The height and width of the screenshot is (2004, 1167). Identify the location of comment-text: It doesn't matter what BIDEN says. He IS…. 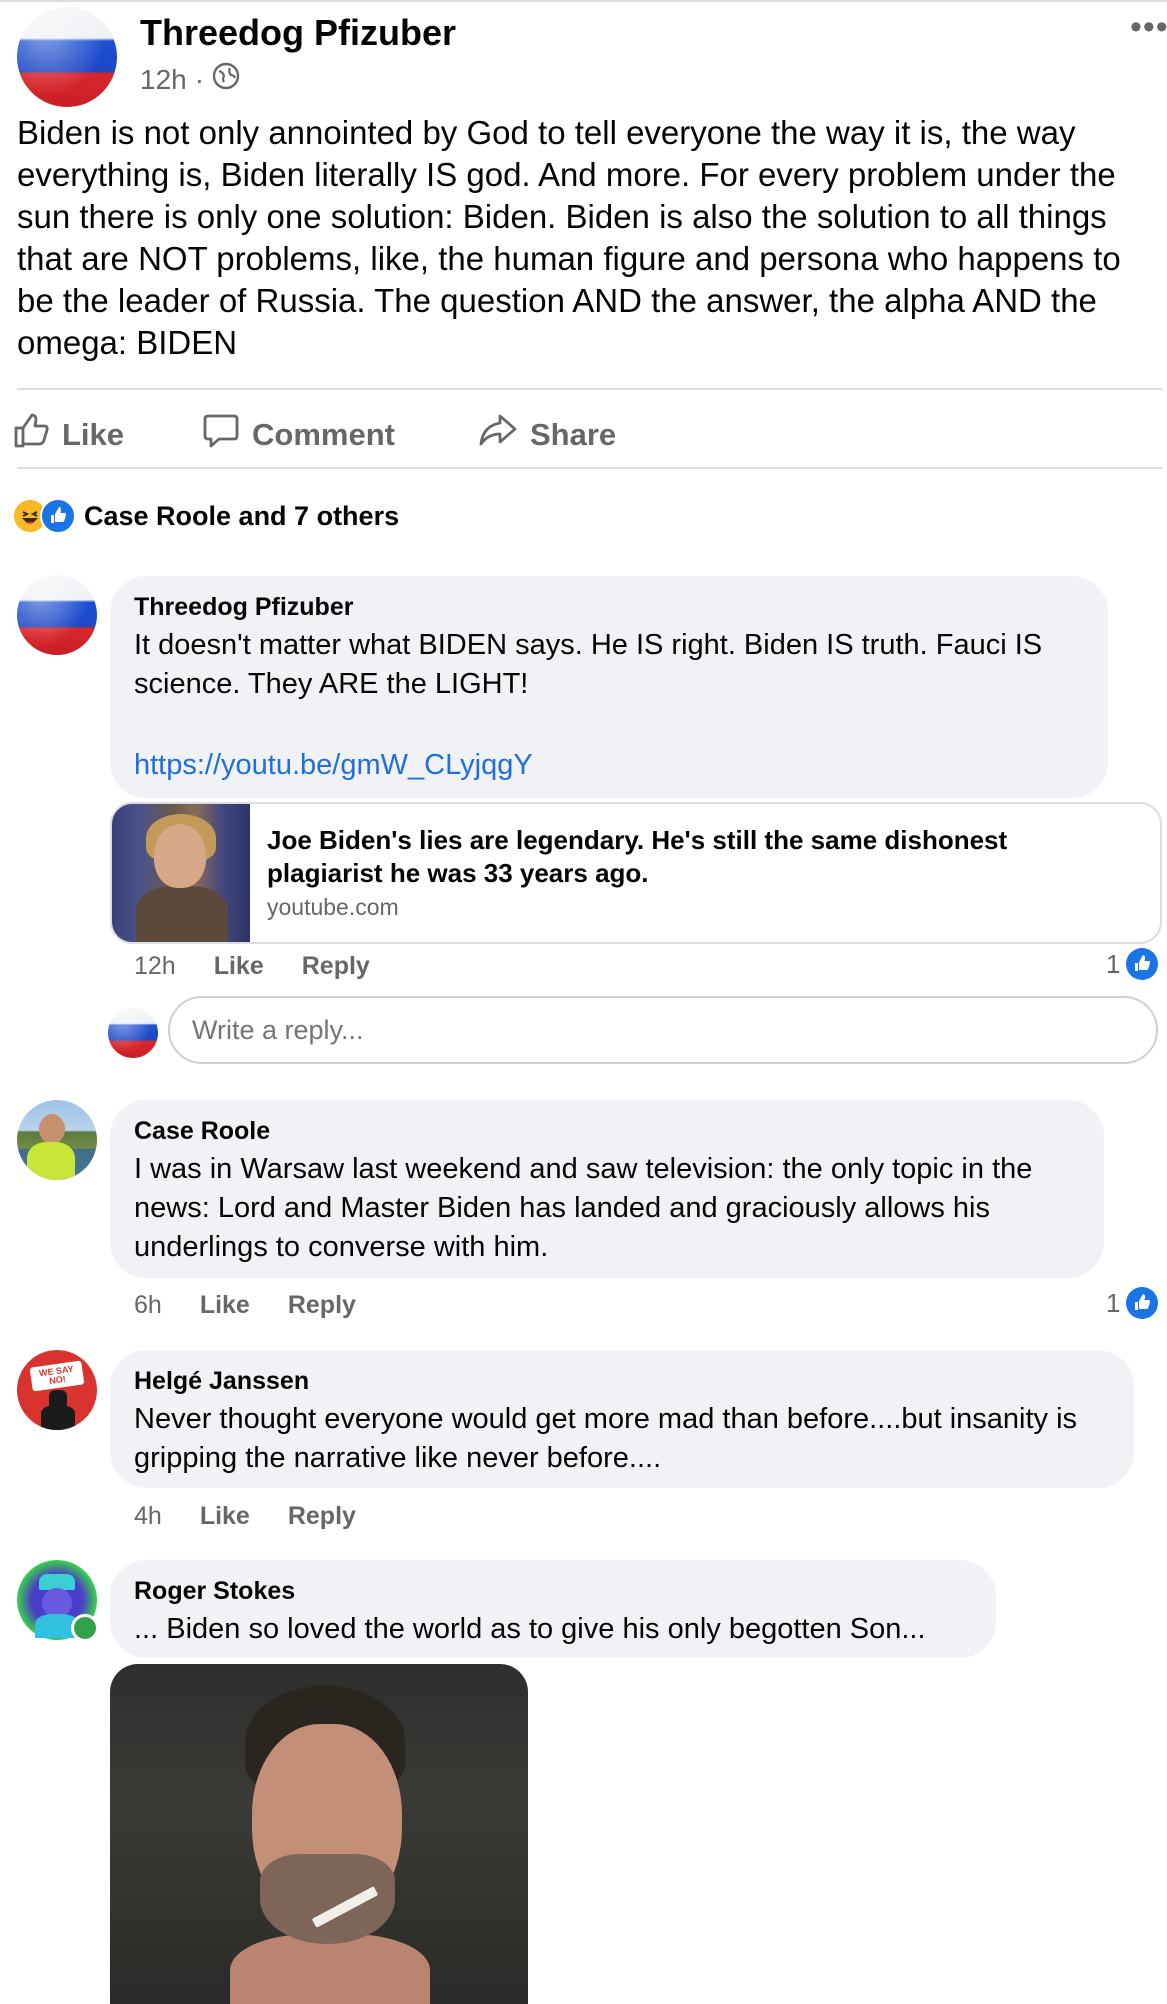
(588, 664).